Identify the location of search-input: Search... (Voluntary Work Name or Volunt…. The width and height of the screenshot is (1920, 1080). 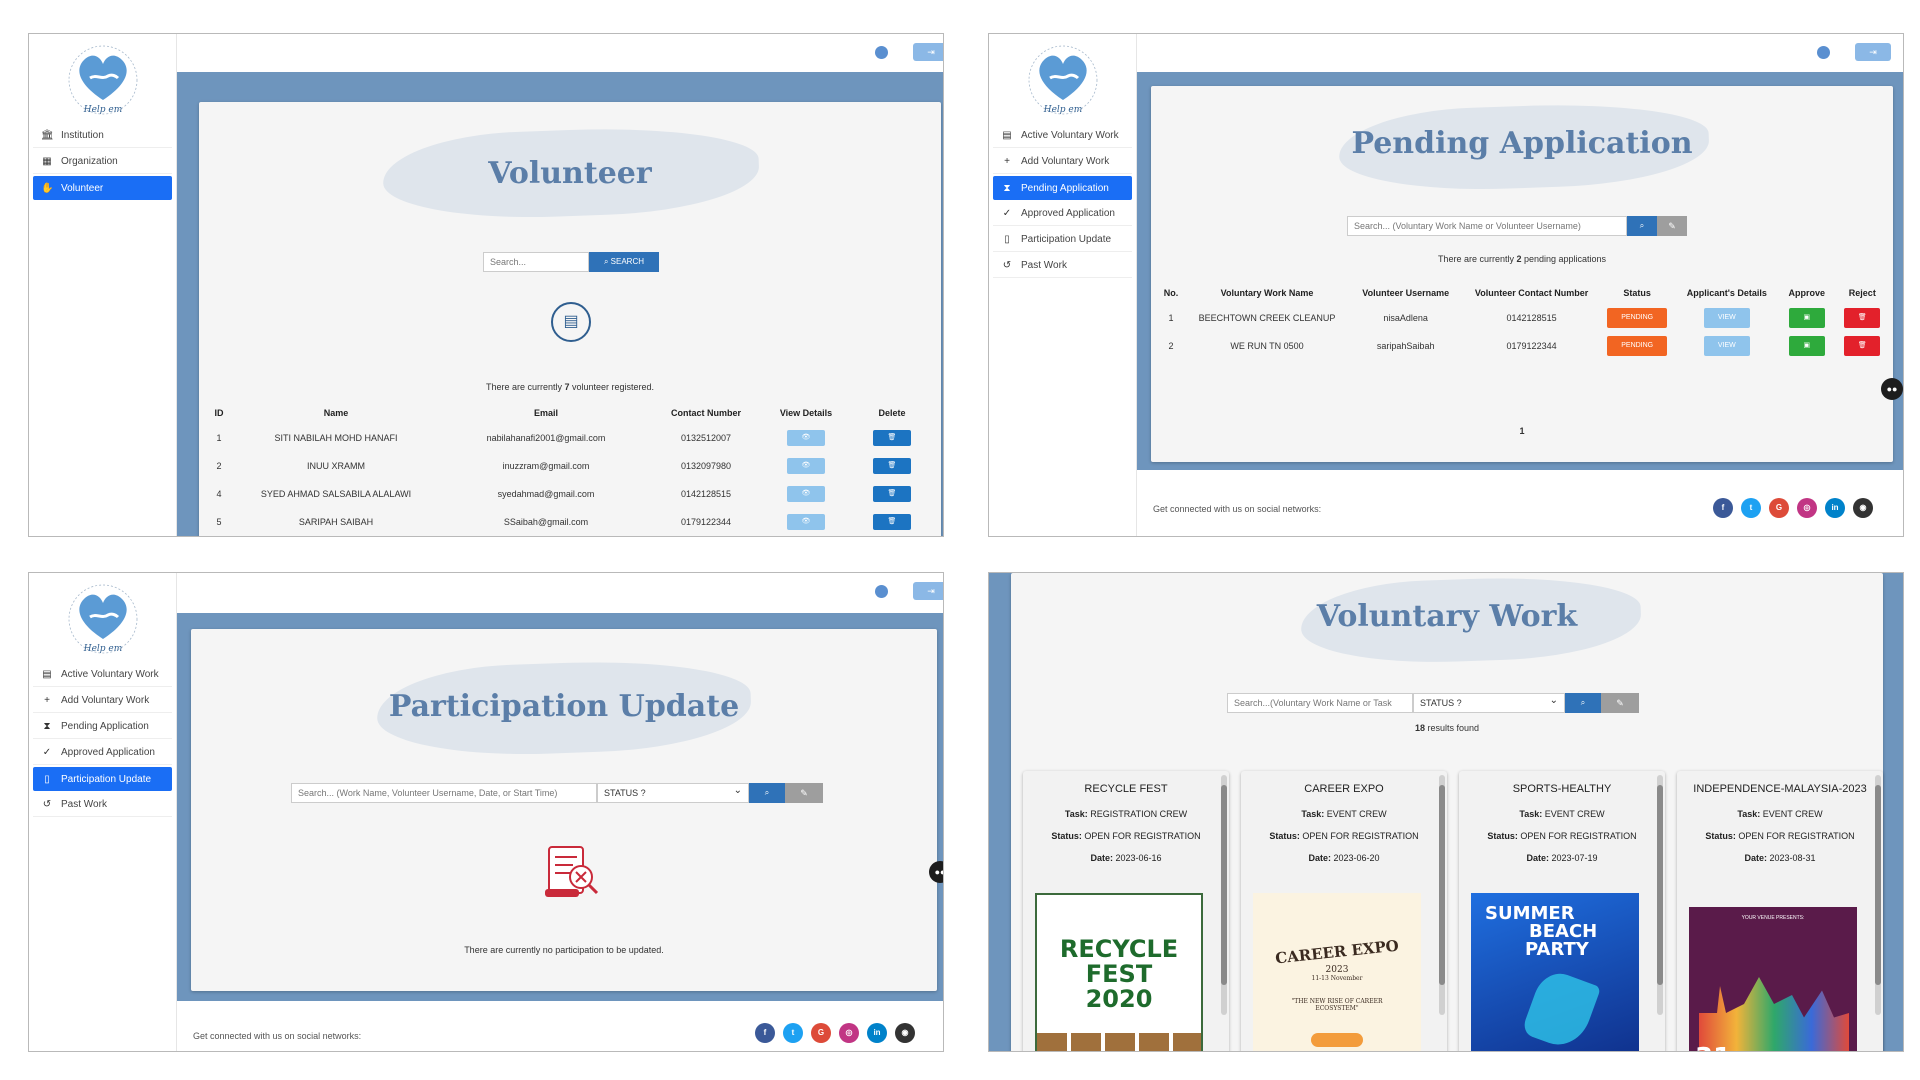
(1487, 226).